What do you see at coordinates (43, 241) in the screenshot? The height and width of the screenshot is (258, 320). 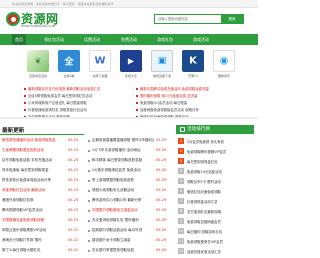 I see `list-item: 滴滴出行领取打车券 限时 05-22` at bounding box center [43, 241].